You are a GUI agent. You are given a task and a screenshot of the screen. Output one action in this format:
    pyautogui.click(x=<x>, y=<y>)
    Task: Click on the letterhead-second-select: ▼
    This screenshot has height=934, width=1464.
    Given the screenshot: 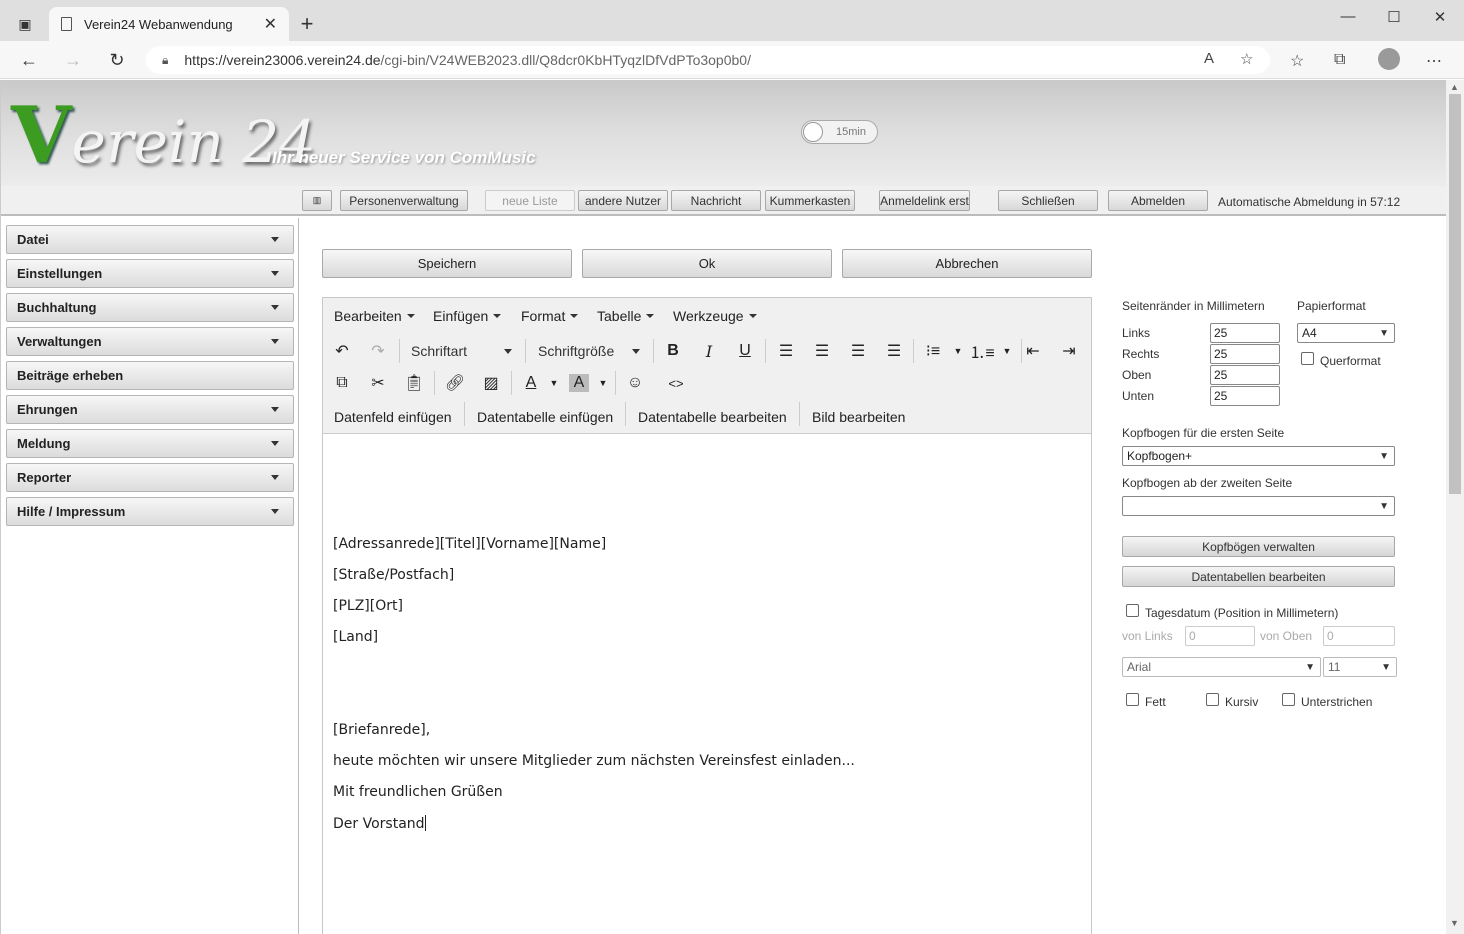 What is the action you would take?
    pyautogui.click(x=1258, y=506)
    